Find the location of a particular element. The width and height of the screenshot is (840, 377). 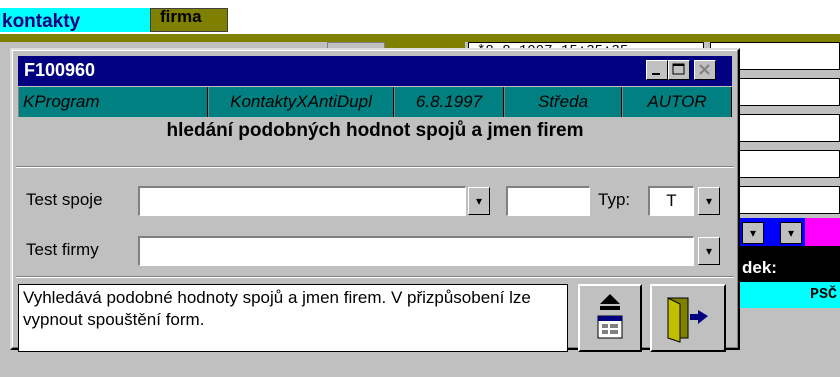

info-author: AUTOR is located at coordinates (677, 102).